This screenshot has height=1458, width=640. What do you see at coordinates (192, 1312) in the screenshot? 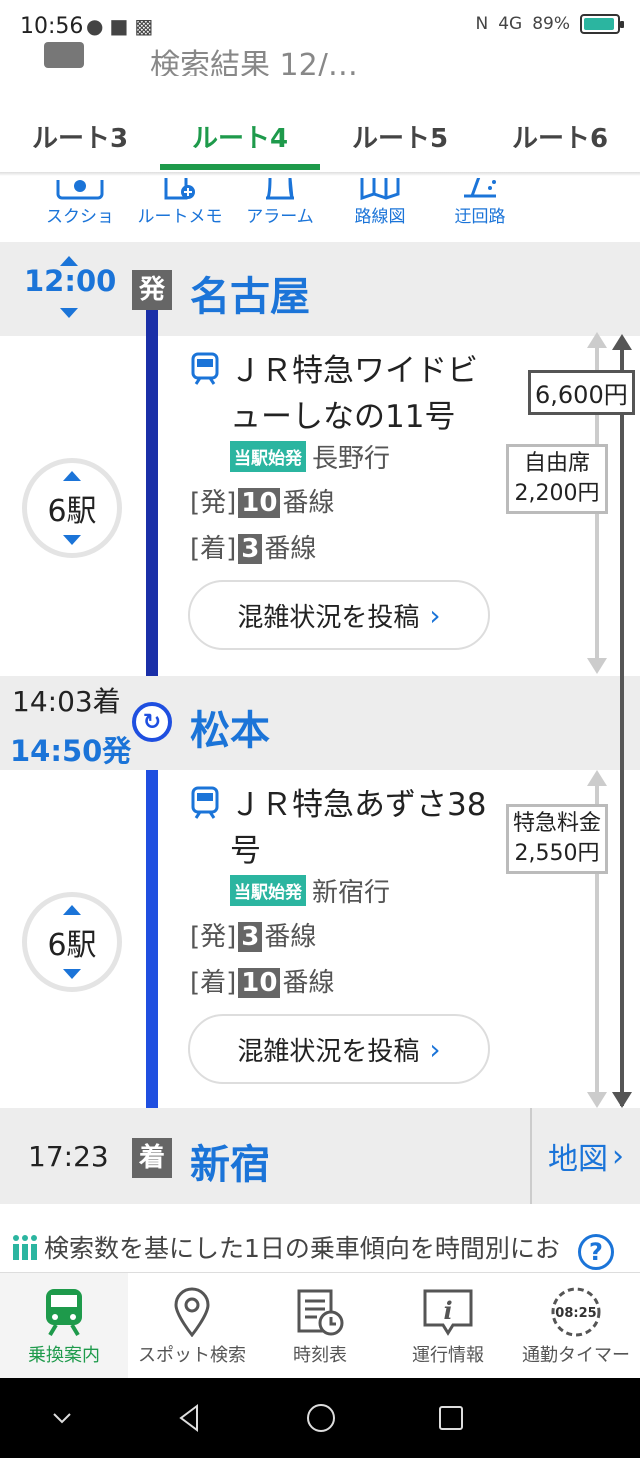
I see `location-pin-icon` at bounding box center [192, 1312].